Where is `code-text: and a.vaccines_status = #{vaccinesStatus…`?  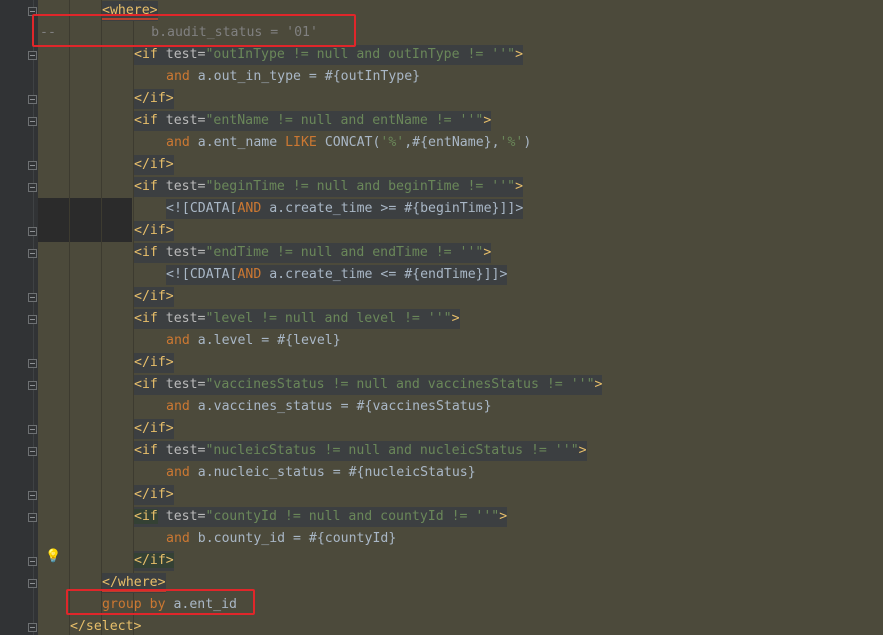
code-text: and a.vaccines_status = #{vaccinesStatus… is located at coordinates (329, 407).